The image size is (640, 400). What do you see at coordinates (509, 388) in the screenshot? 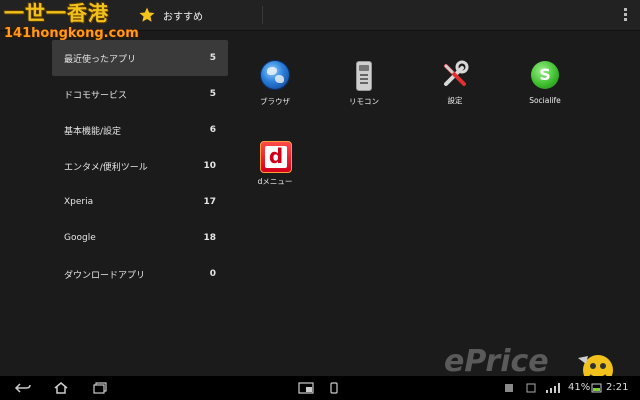
I see `notification-icon` at bounding box center [509, 388].